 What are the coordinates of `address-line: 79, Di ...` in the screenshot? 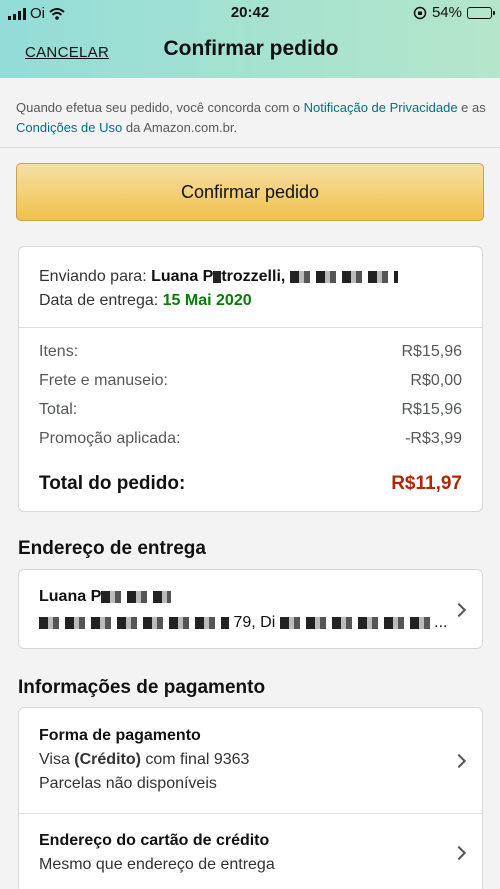 It's located at (243, 623).